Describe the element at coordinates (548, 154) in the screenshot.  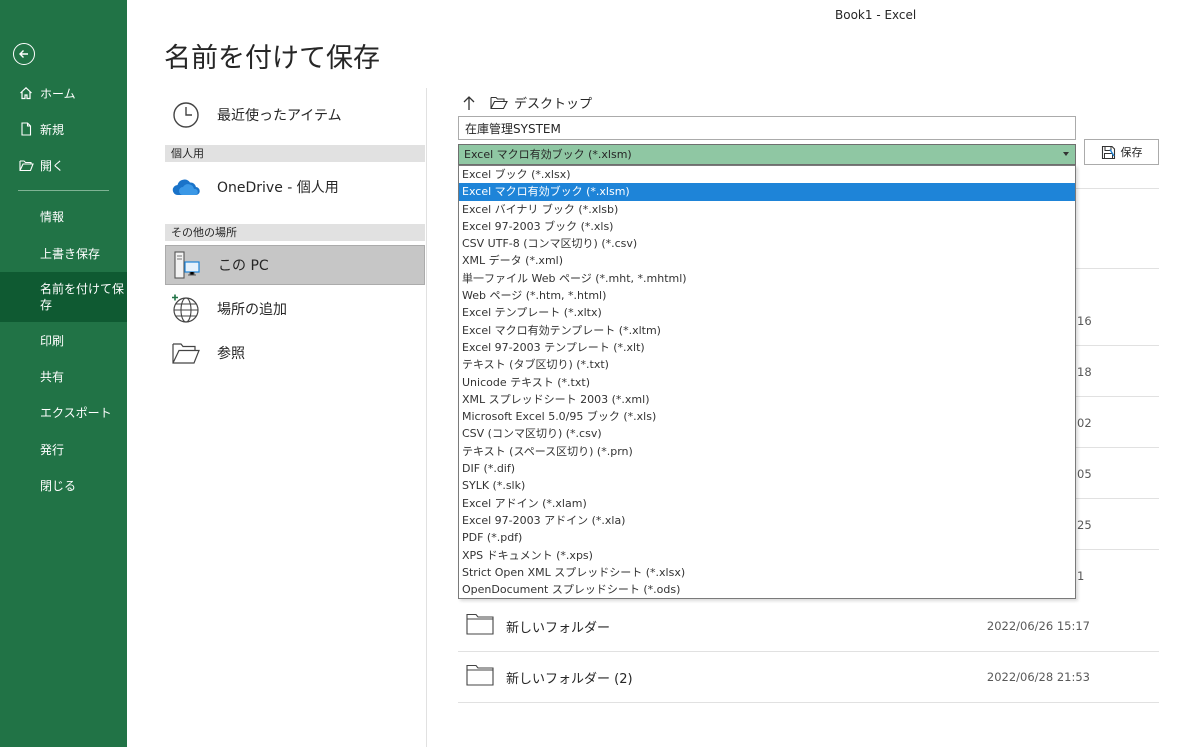
I see `filetype-selected-label: Excel マクロ有効ブック (*.xlsm)` at that location.